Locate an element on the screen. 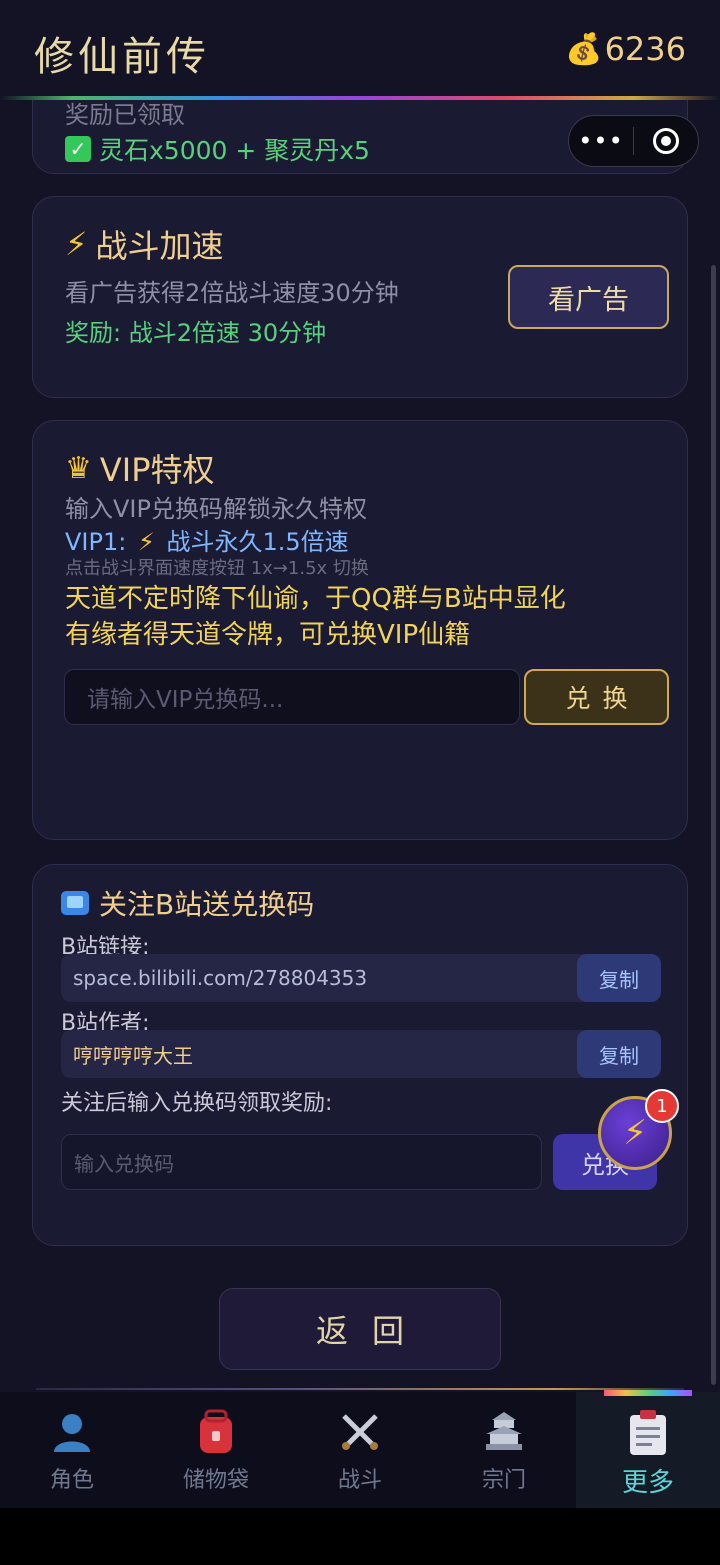  tv-icon is located at coordinates (75, 903).